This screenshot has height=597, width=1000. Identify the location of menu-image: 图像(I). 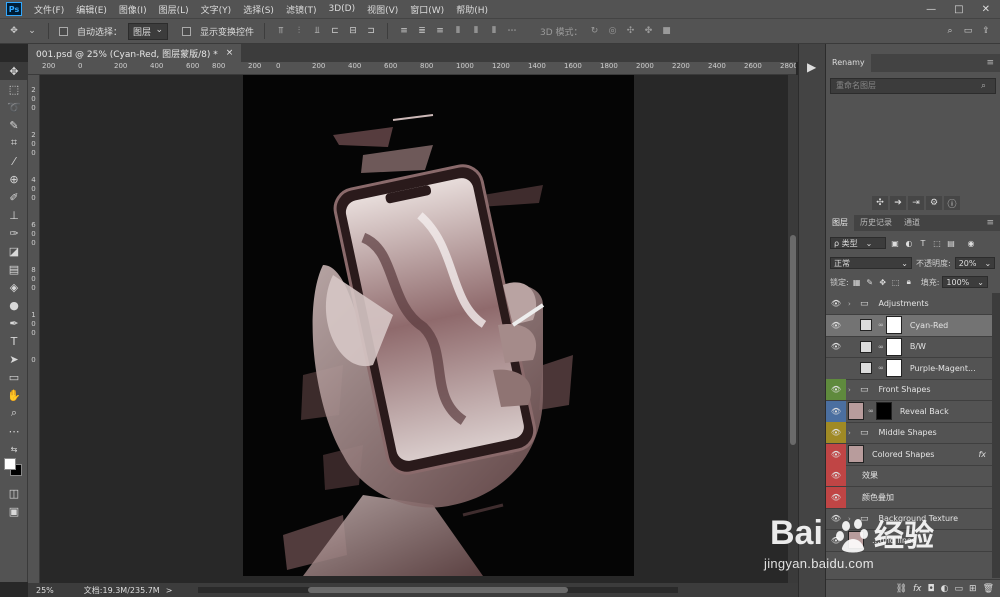
(133, 9).